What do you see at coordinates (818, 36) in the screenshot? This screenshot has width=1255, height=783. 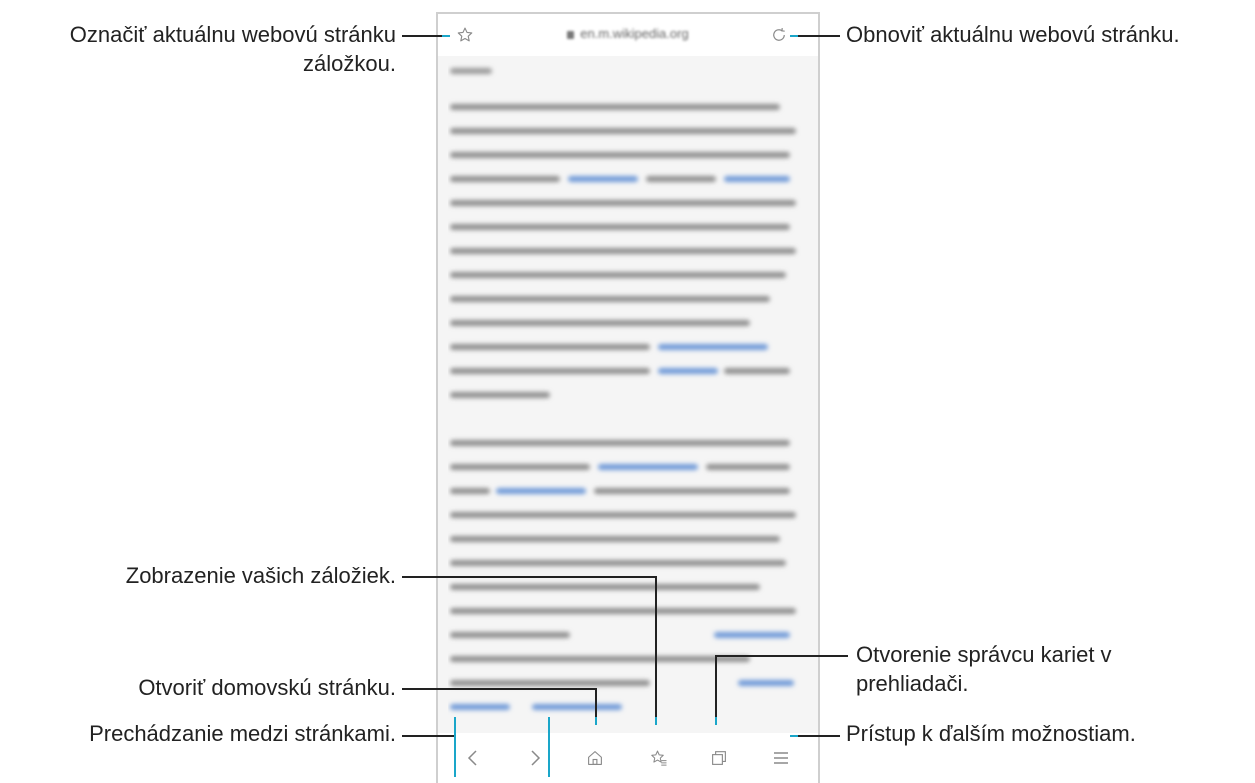 I see `refresh-leader` at bounding box center [818, 36].